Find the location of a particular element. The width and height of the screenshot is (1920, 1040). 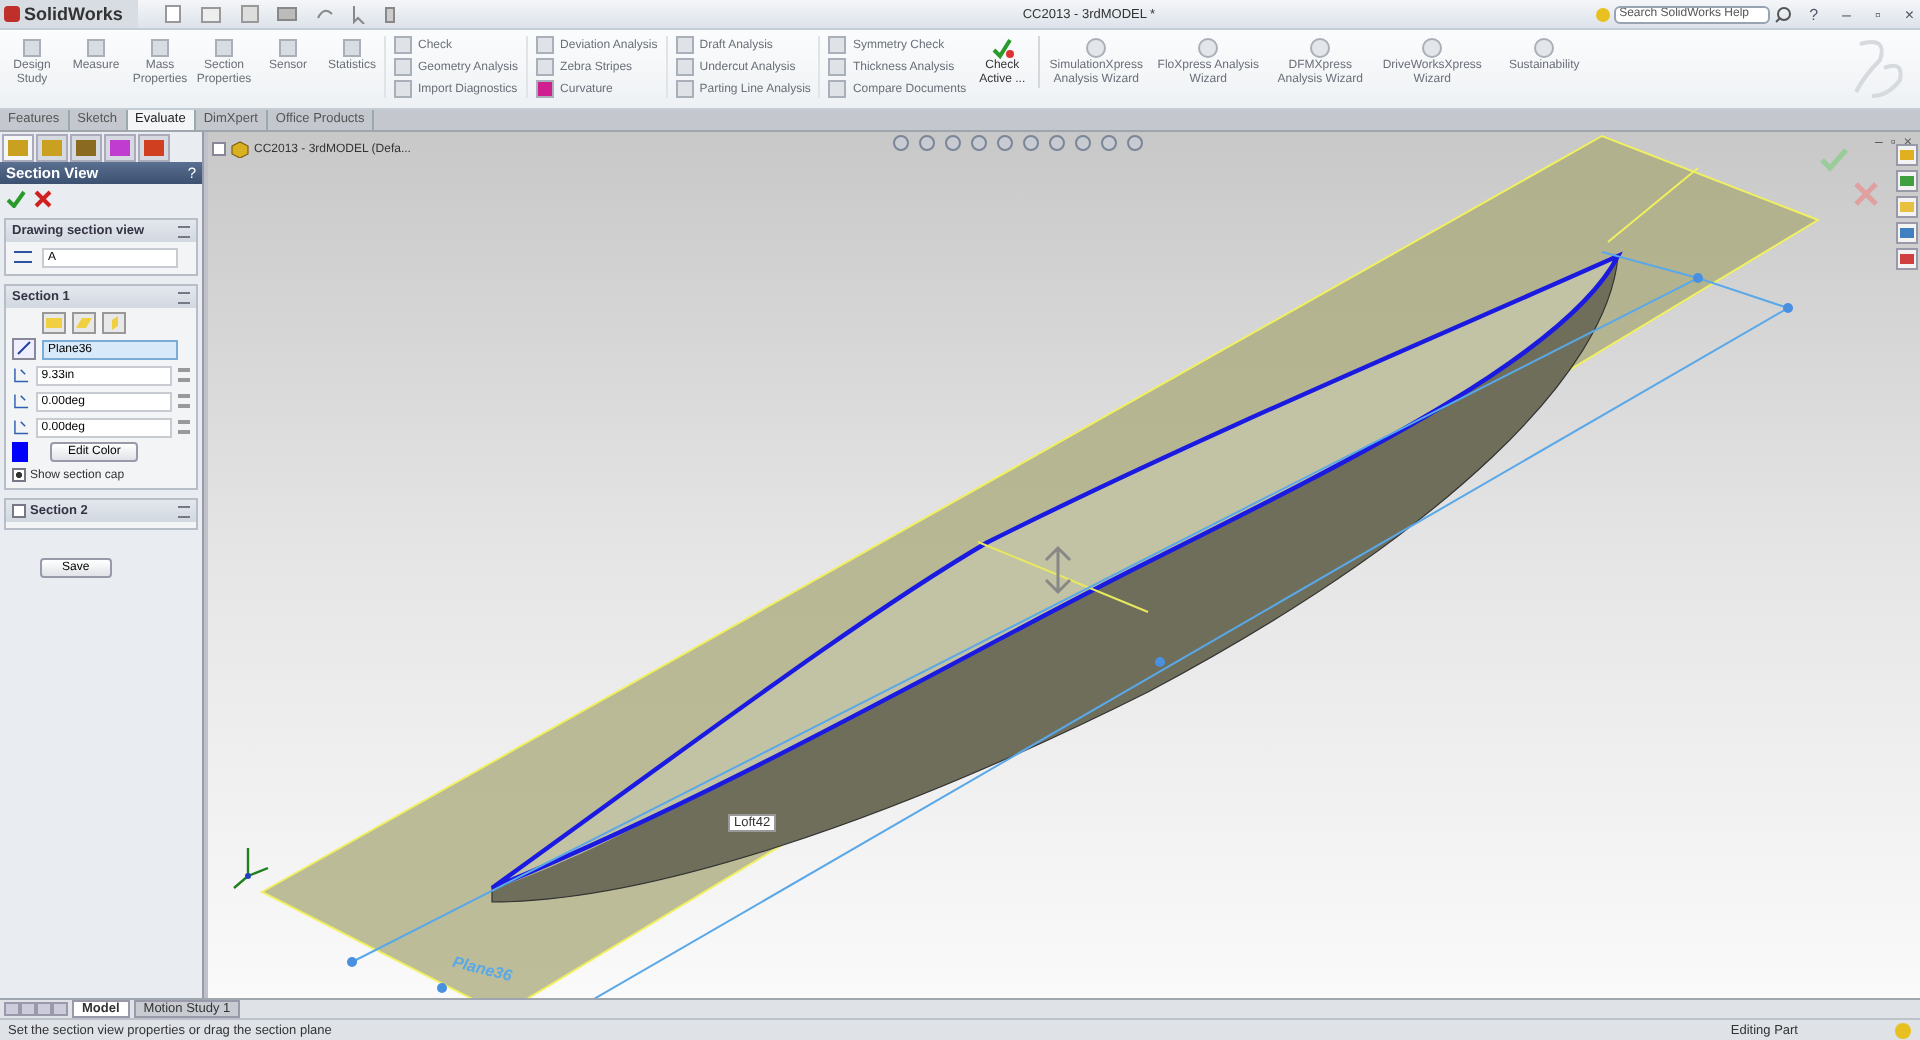

help-button: ? is located at coordinates (1814, 14).